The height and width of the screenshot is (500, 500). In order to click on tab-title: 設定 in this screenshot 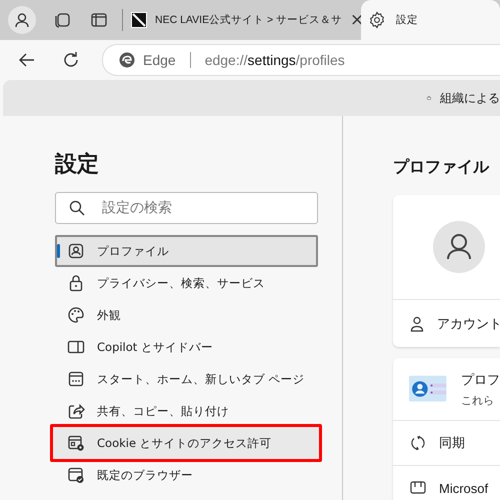, I will do `click(407, 20)`.